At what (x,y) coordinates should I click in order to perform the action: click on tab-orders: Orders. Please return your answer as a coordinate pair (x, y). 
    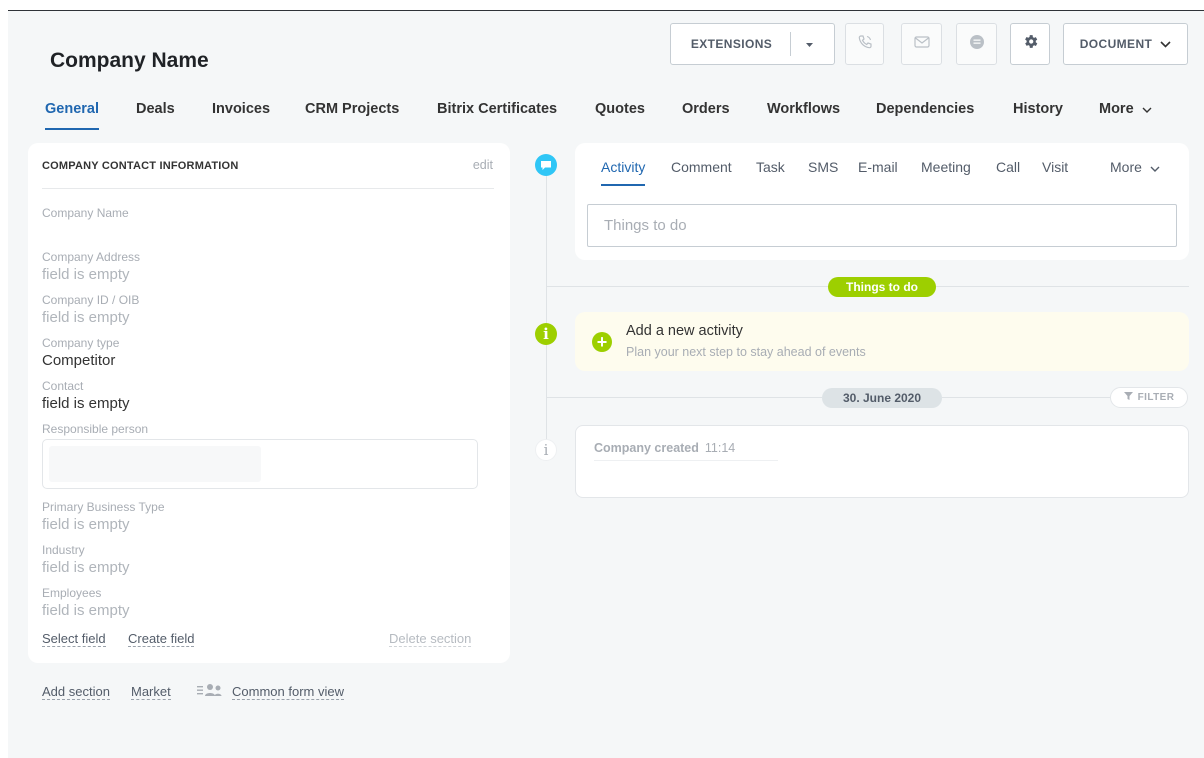
    Looking at the image, I should click on (706, 109).